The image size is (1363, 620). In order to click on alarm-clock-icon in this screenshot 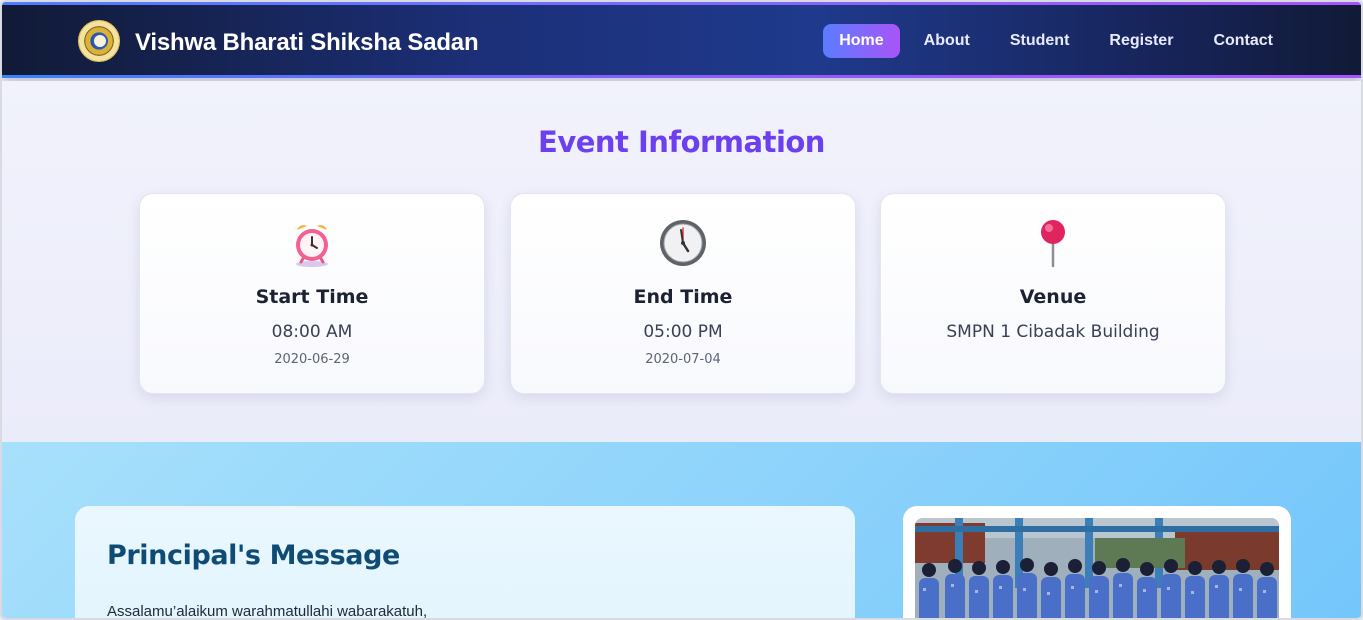, I will do `click(312, 246)`.